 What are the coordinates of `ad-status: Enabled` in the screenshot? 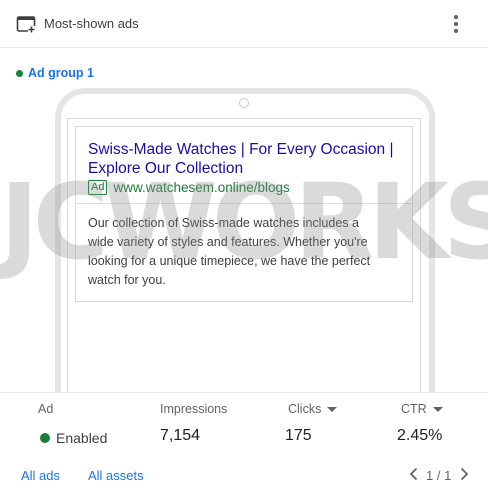 It's located at (73, 438).